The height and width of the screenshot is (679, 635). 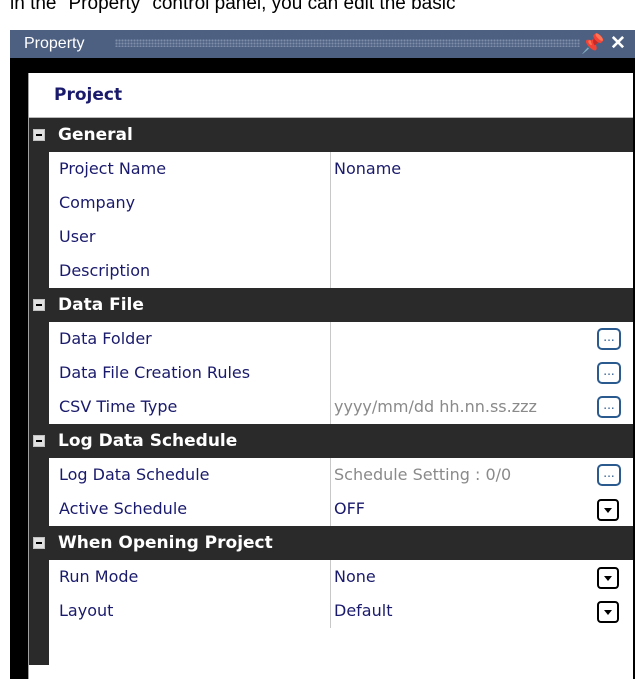 I want to click on category-label: General, so click(x=95, y=135).